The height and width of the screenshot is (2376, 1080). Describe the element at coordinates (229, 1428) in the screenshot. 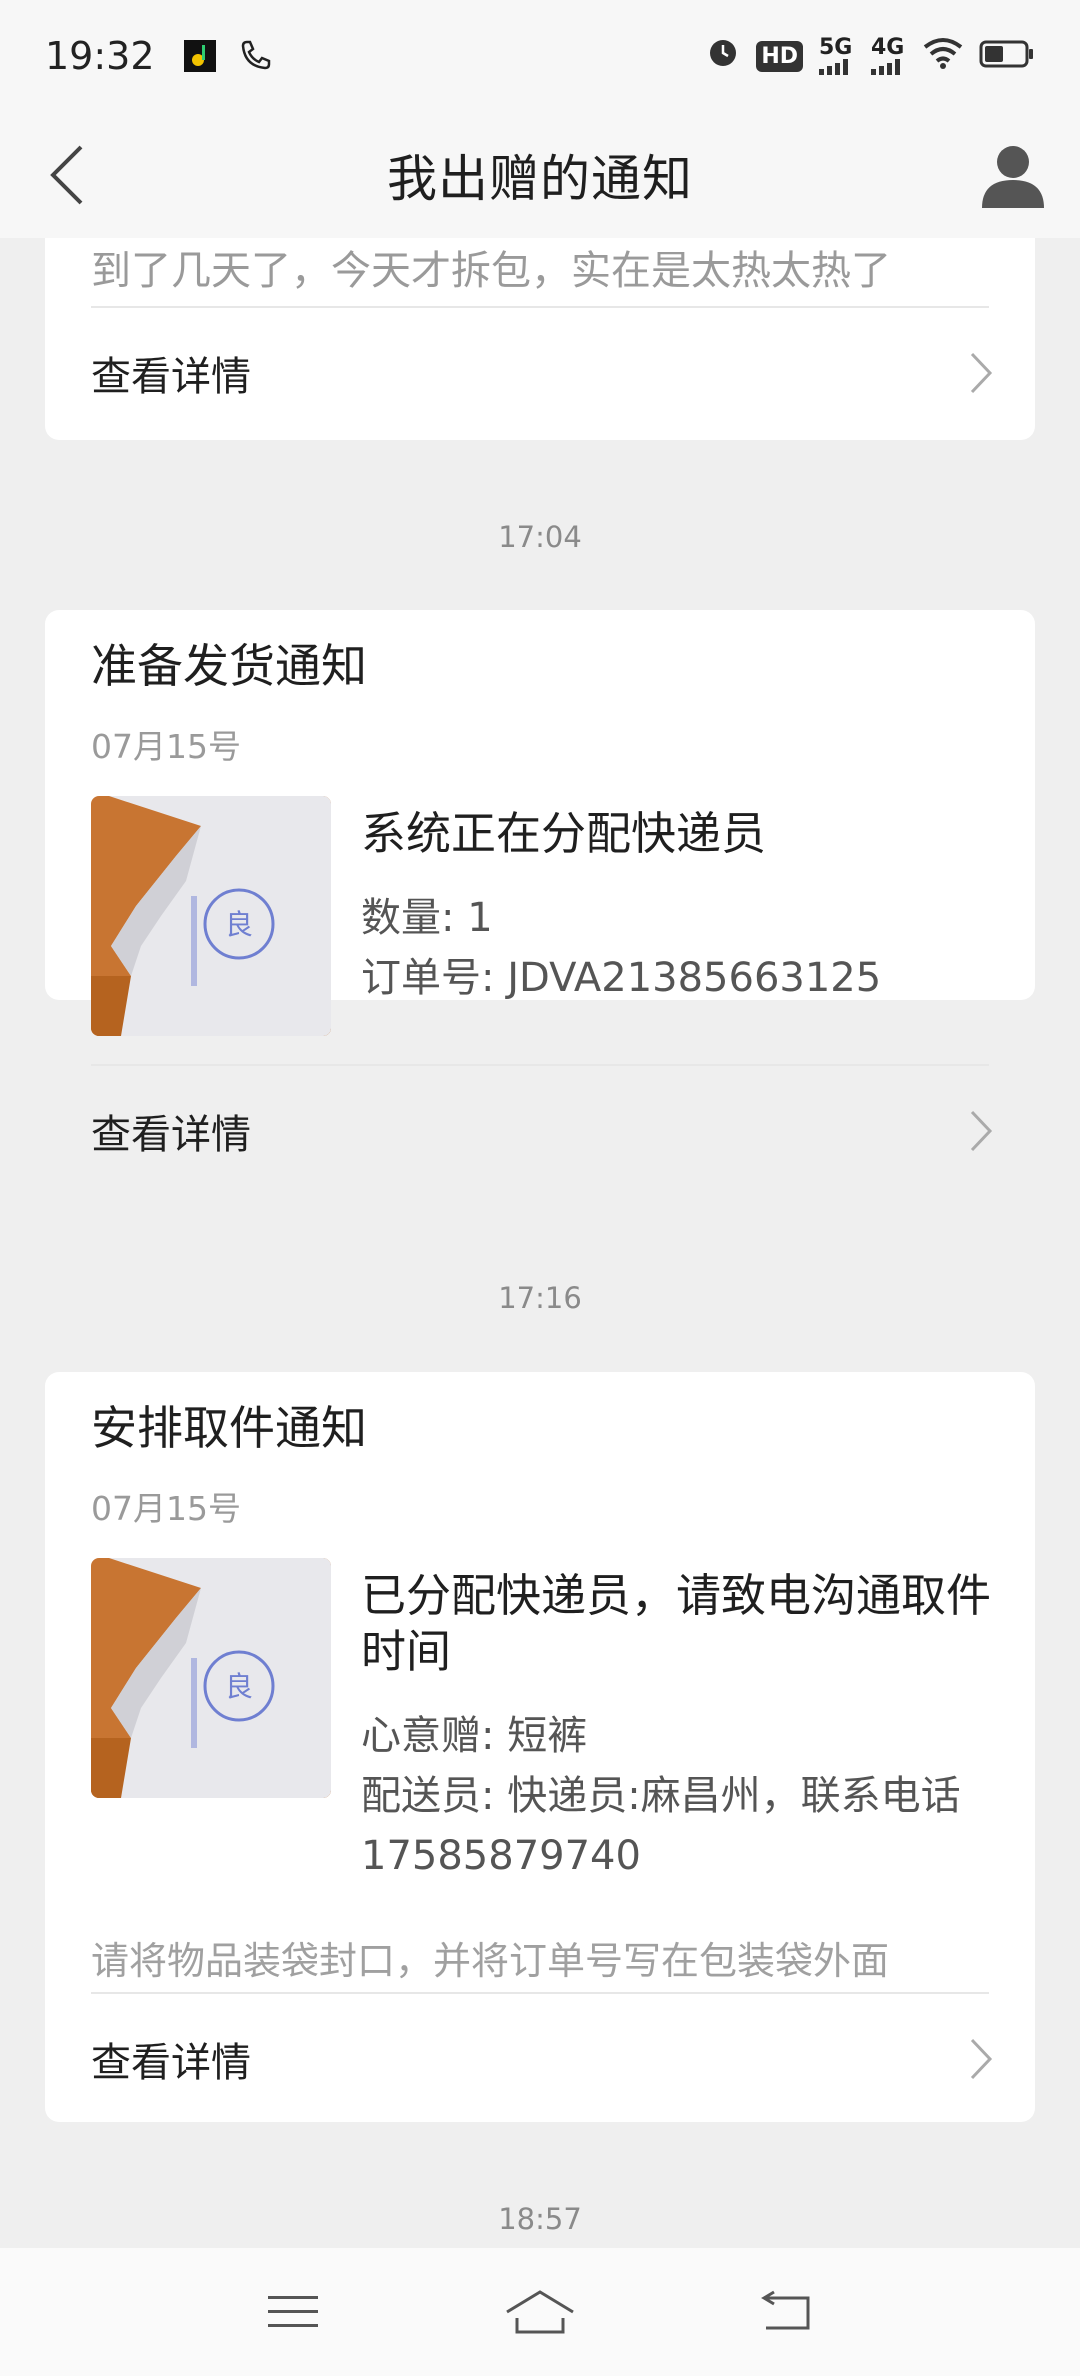

I see `card-title: 安排取件通知` at that location.